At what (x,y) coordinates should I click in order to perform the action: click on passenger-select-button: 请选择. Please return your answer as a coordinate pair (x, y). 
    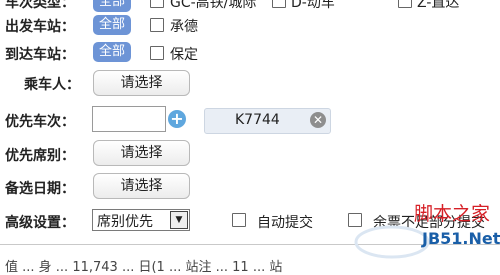
    Looking at the image, I should click on (141, 83).